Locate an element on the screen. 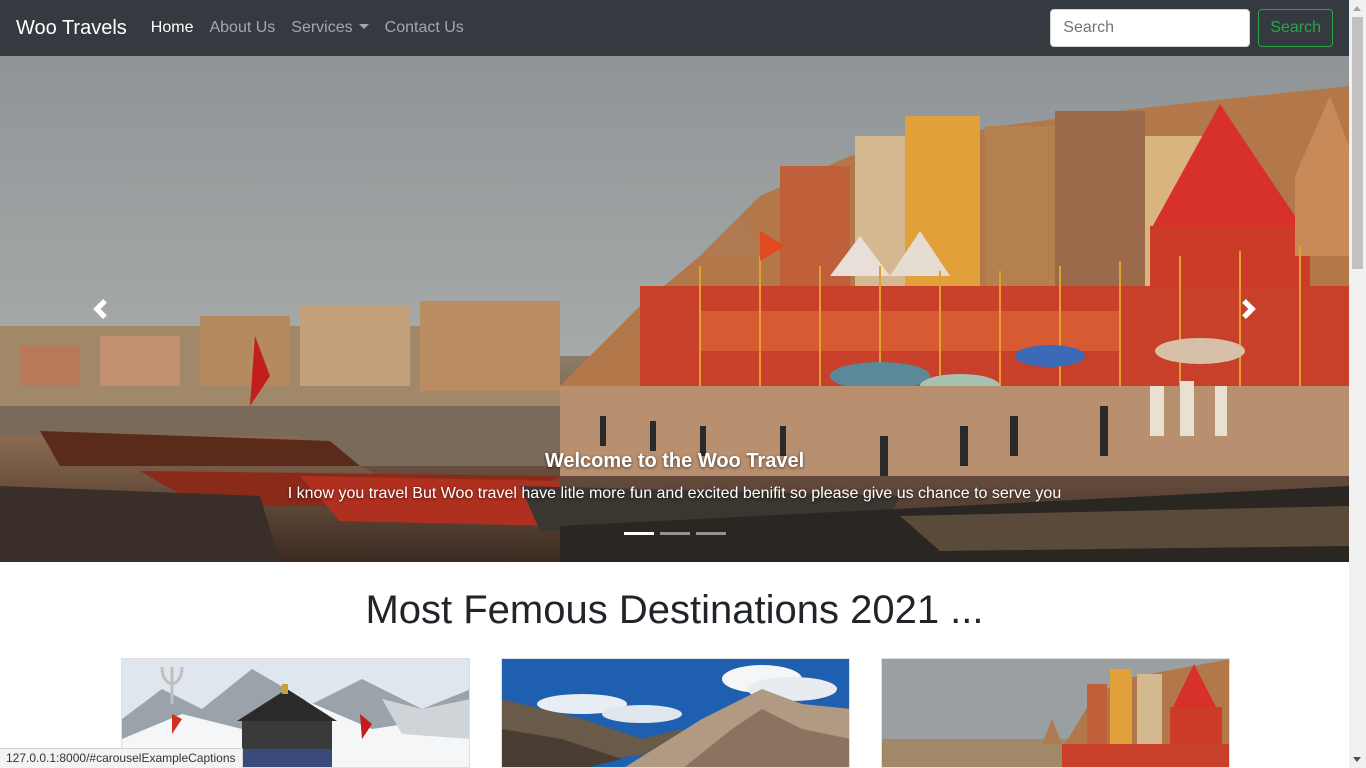  nav-dropdown-services-label: Services is located at coordinates (322, 27).